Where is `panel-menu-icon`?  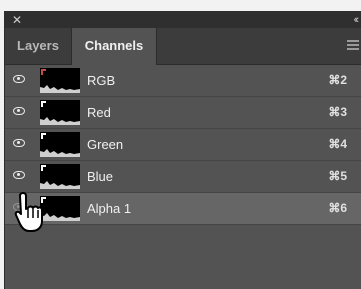
panel-menu-icon is located at coordinates (353, 45).